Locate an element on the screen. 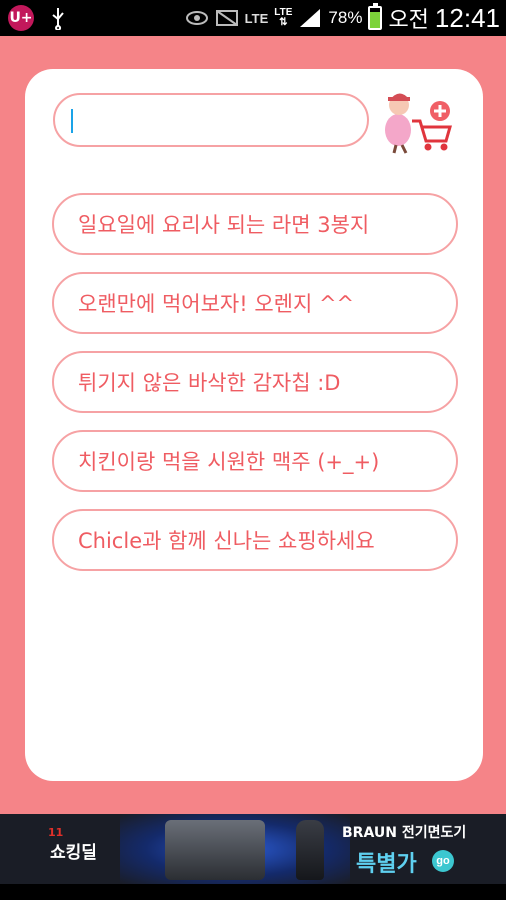 The image size is (506, 900). mute-icon is located at coordinates (226, 18).